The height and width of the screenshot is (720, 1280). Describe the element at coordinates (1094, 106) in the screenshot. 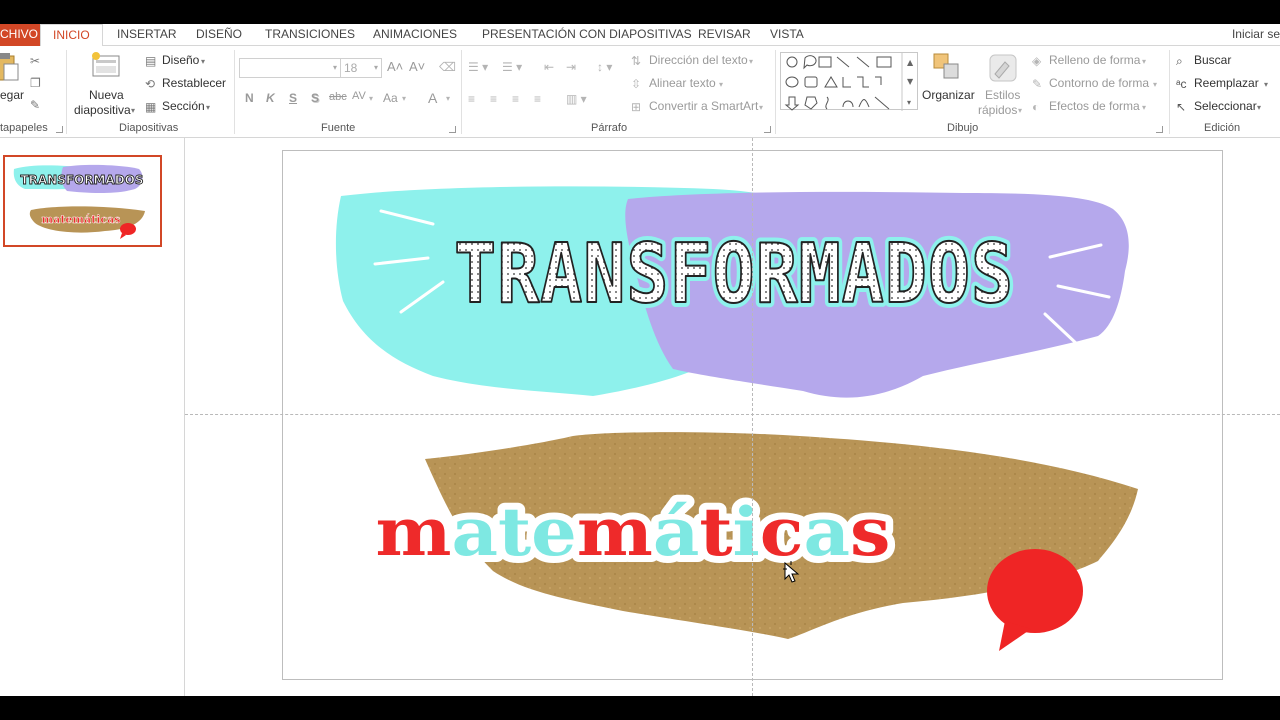

I see `shape-effects-button: Efectos de forma` at that location.